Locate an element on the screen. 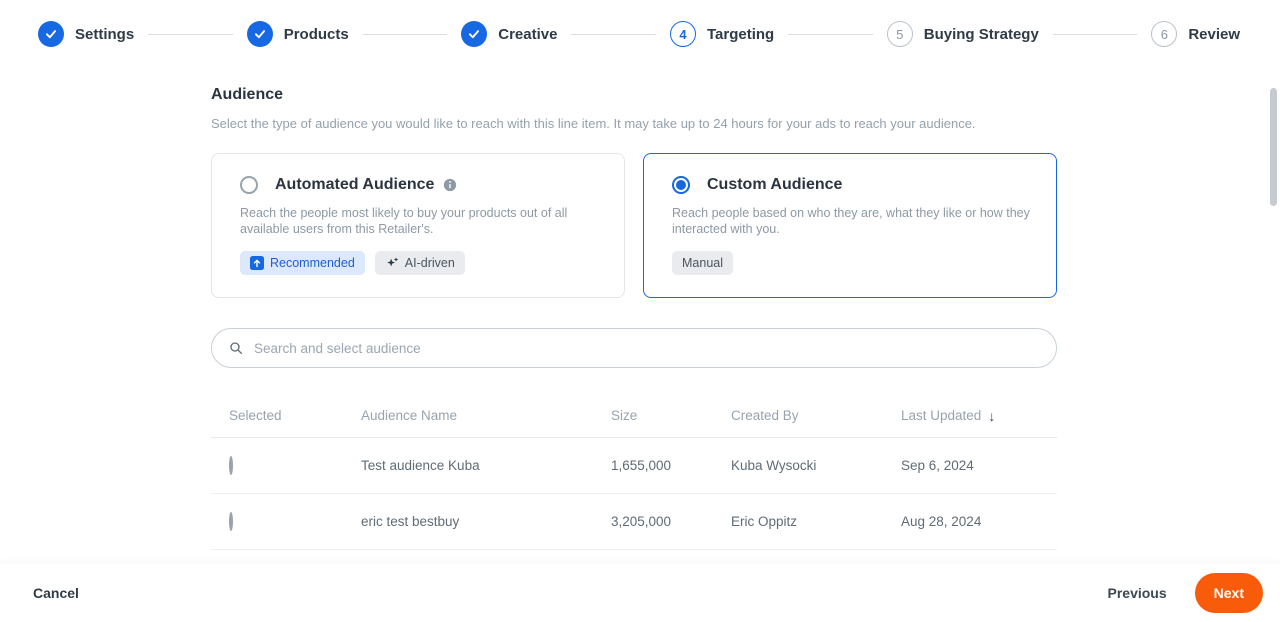  step-label: Buying Strategy is located at coordinates (981, 34).